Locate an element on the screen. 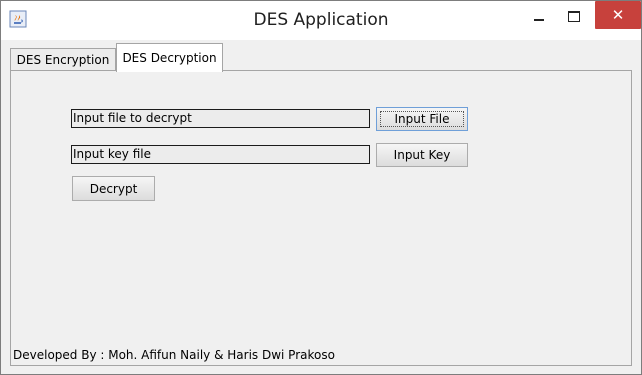 The width and height of the screenshot is (642, 375). tab-des-encryption: DES Encryption is located at coordinates (63, 59).